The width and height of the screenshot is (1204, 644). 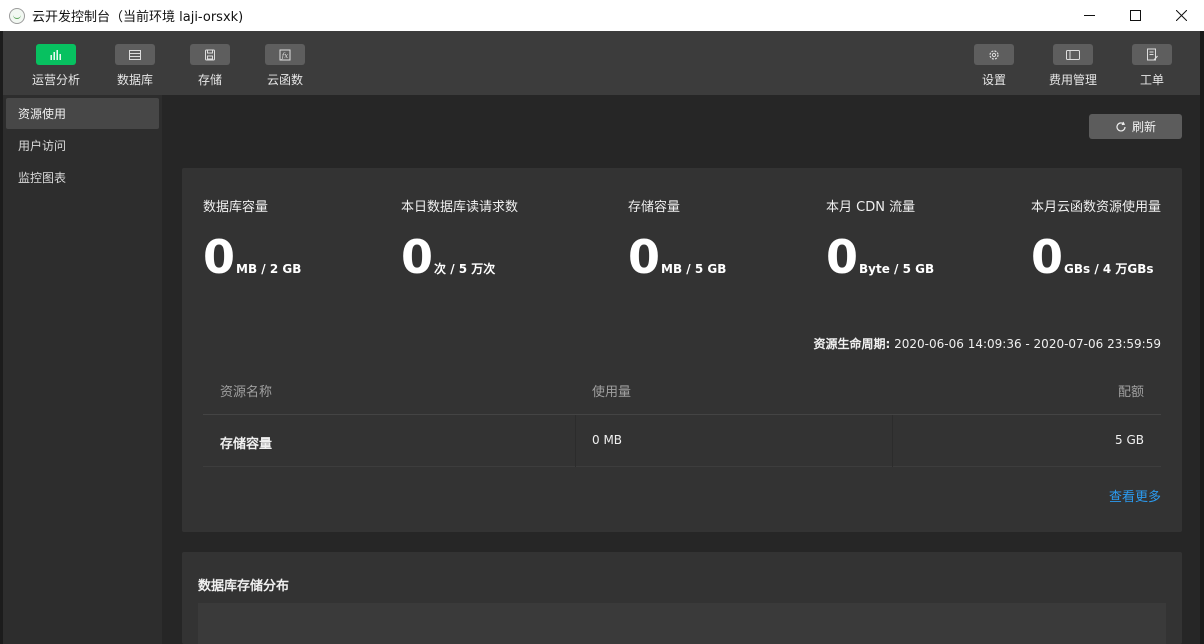 What do you see at coordinates (210, 54) in the screenshot?
I see `storage-icon` at bounding box center [210, 54].